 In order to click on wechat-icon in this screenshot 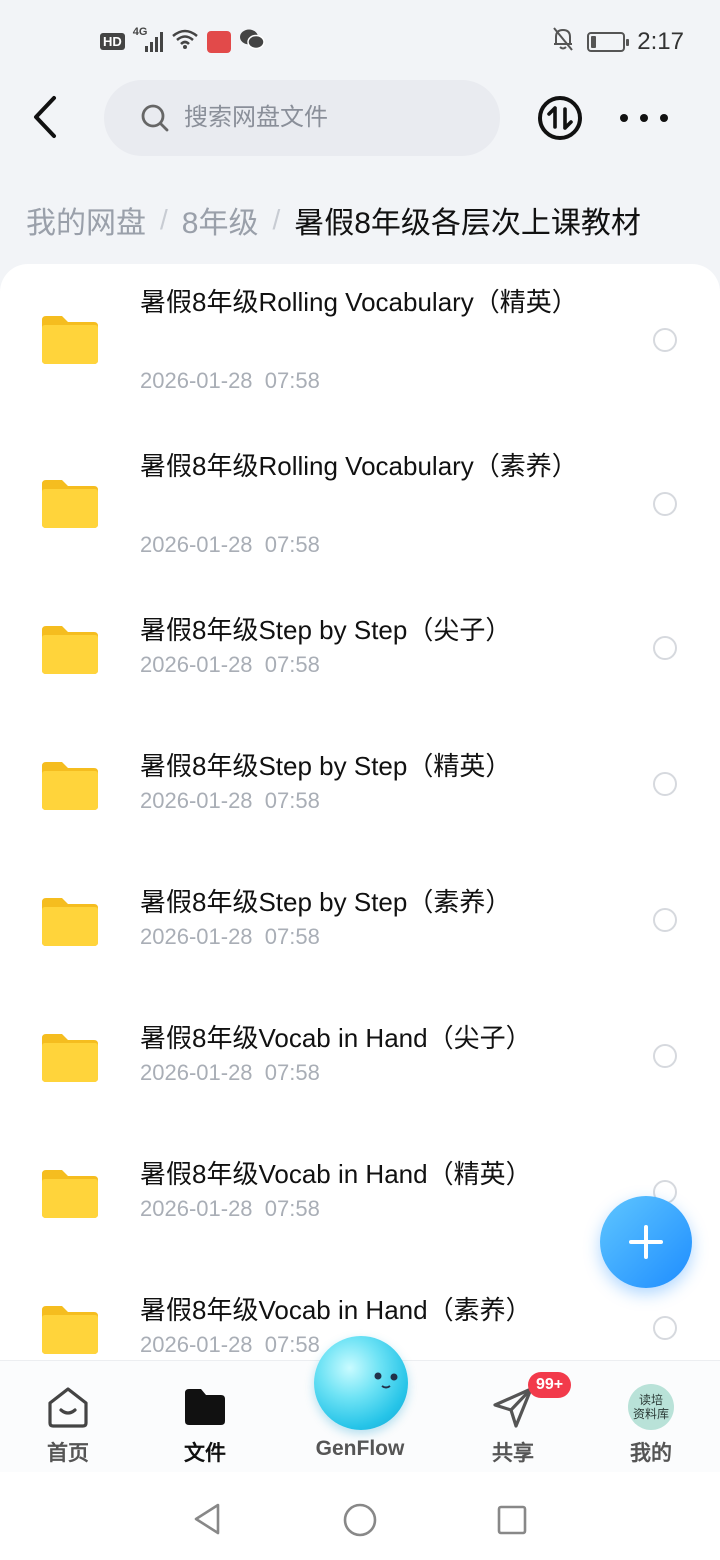, I will do `click(252, 41)`.